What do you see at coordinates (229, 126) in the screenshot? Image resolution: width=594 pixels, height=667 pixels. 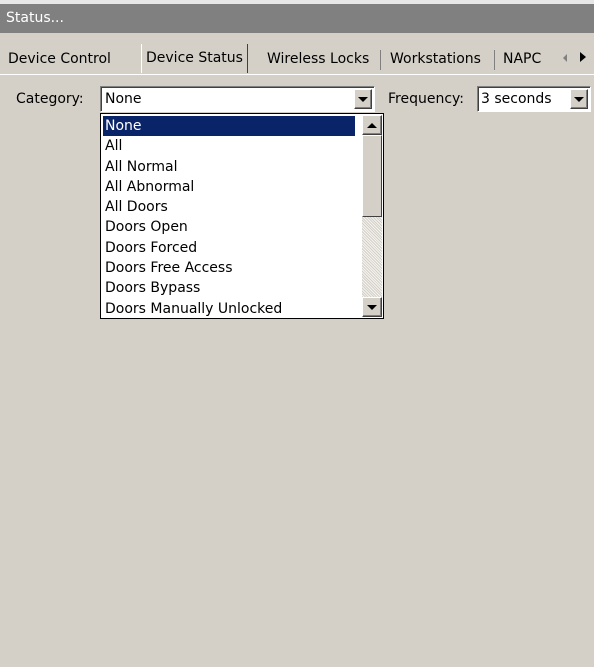 I see `list-item: None` at bounding box center [229, 126].